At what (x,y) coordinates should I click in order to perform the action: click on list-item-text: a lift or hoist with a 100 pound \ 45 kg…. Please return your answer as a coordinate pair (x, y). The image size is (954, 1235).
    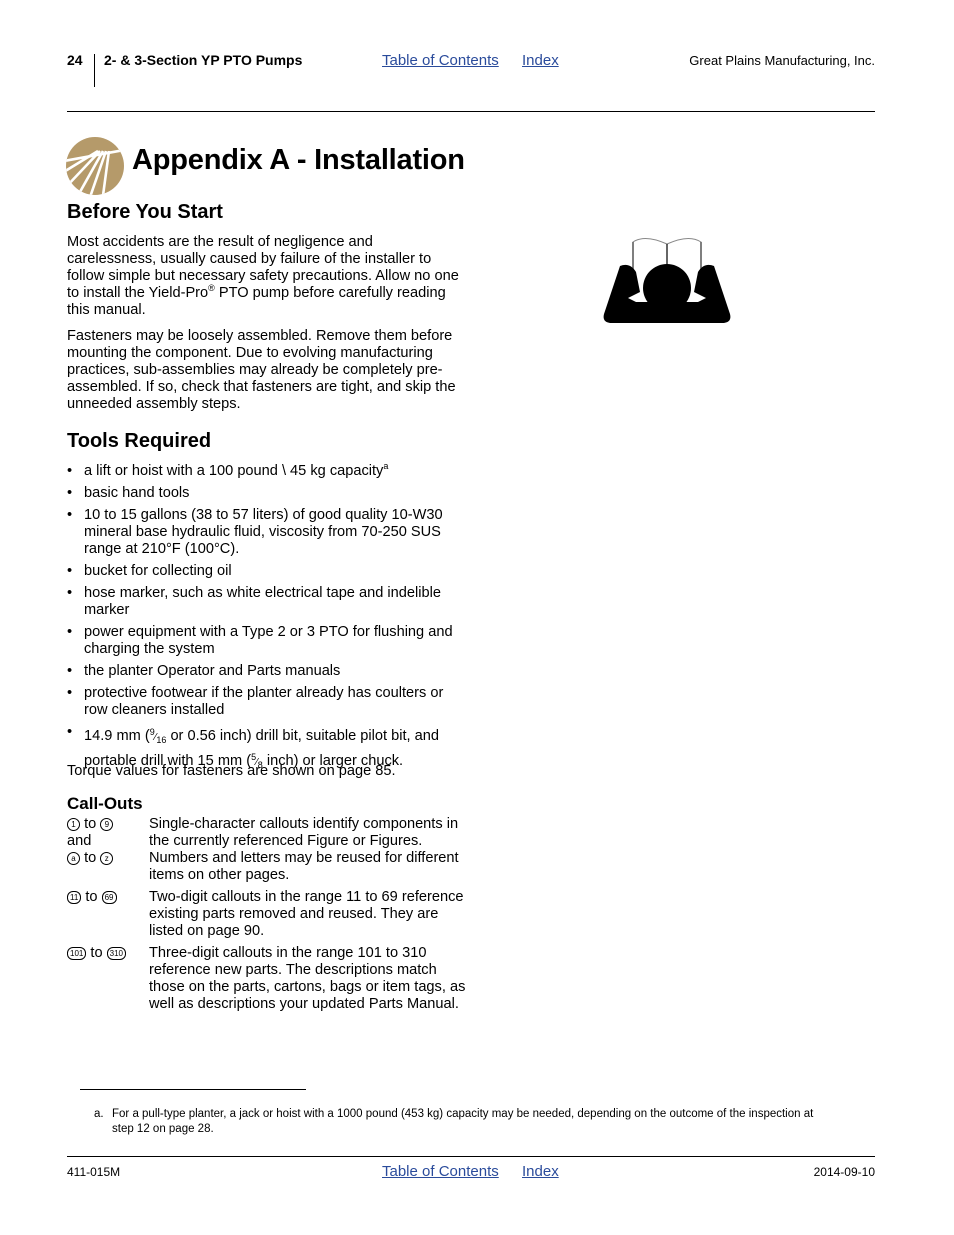
    Looking at the image, I should click on (234, 471).